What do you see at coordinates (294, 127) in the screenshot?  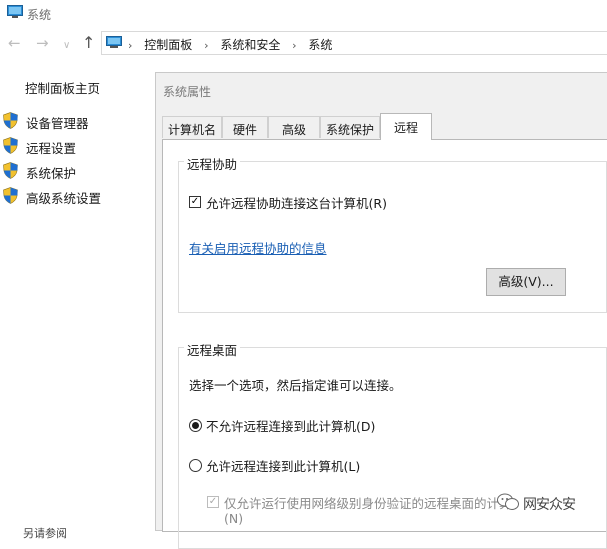 I see `tab-advanced: 高级` at bounding box center [294, 127].